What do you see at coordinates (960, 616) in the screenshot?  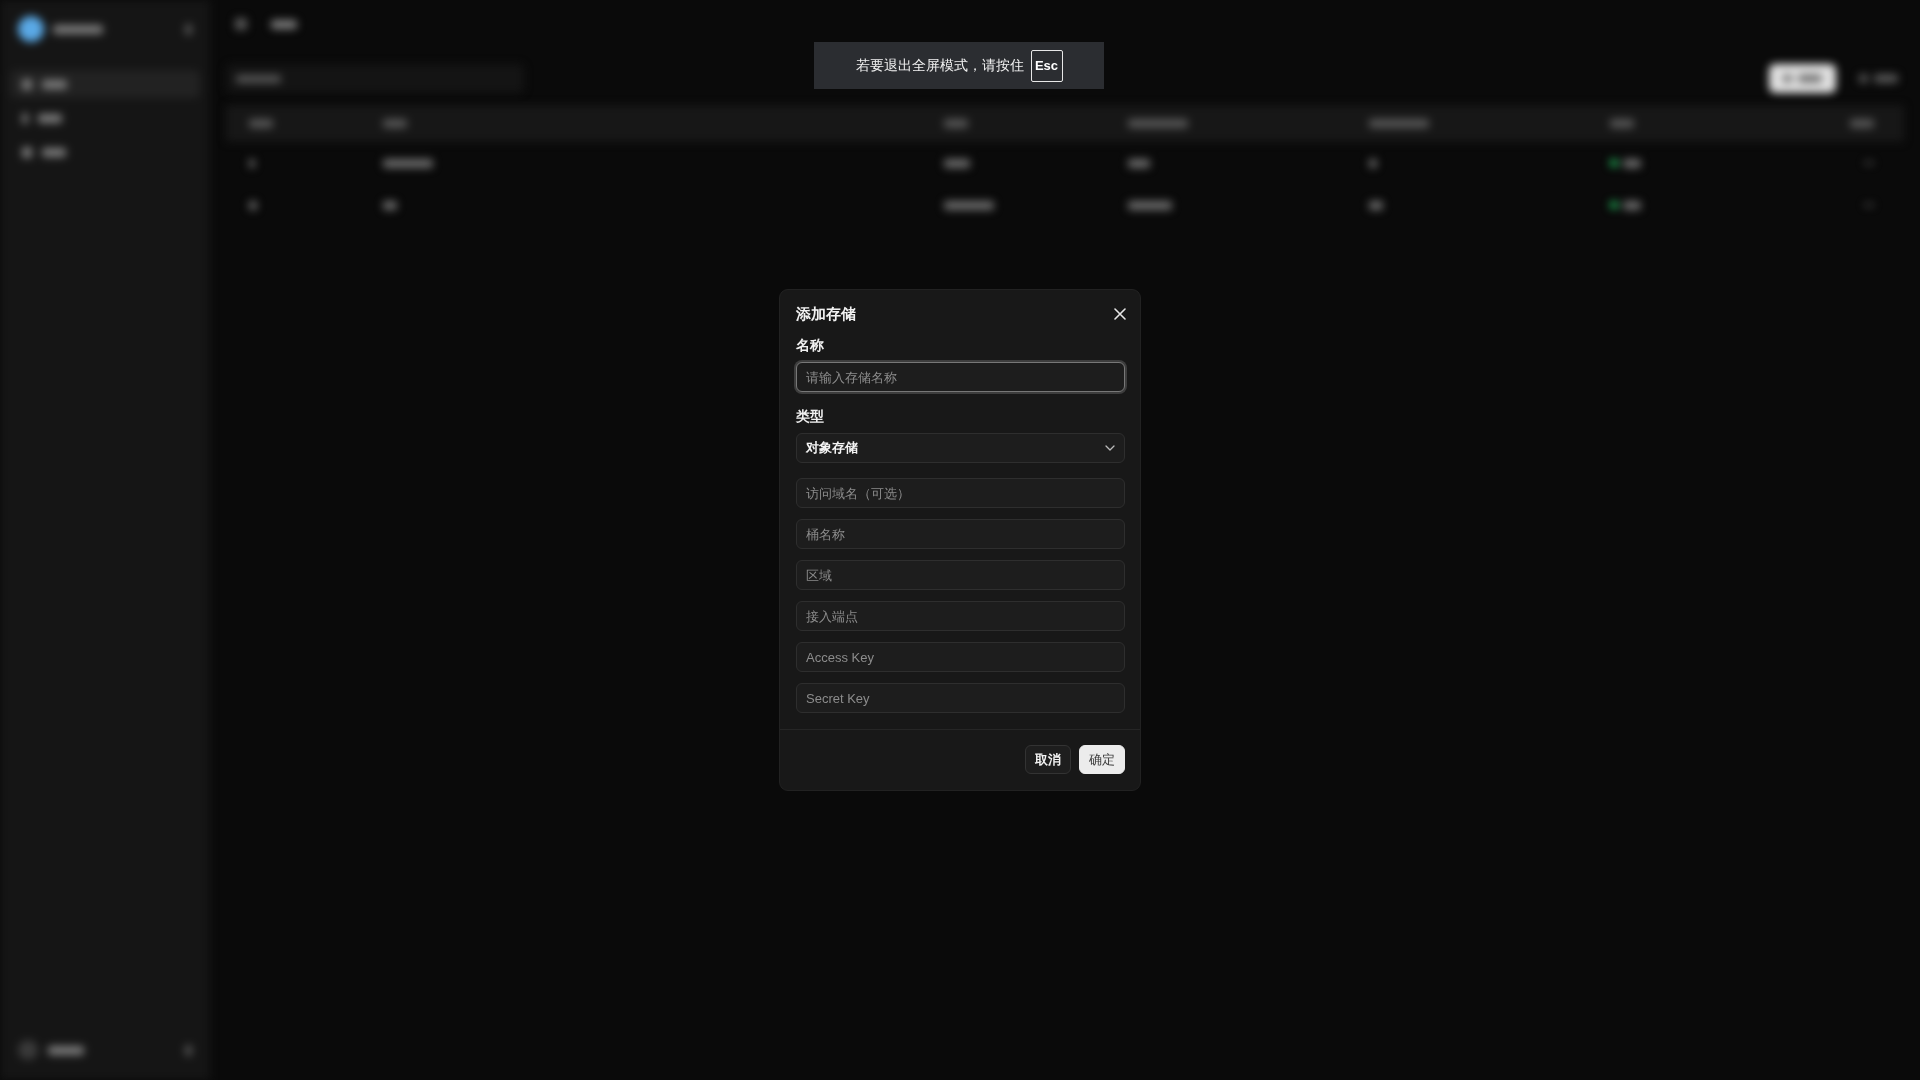 I see `input-field: 接入端点` at bounding box center [960, 616].